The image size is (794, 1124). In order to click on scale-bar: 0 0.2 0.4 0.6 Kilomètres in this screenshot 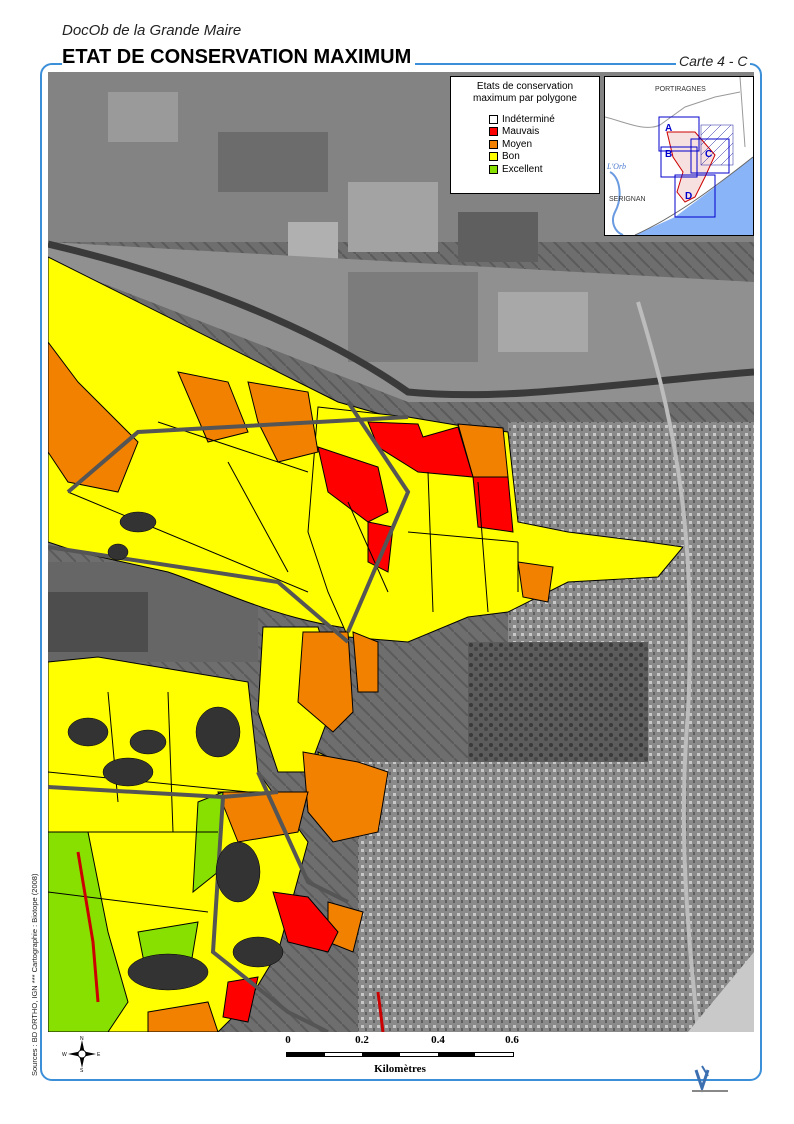, I will do `click(402, 1059)`.